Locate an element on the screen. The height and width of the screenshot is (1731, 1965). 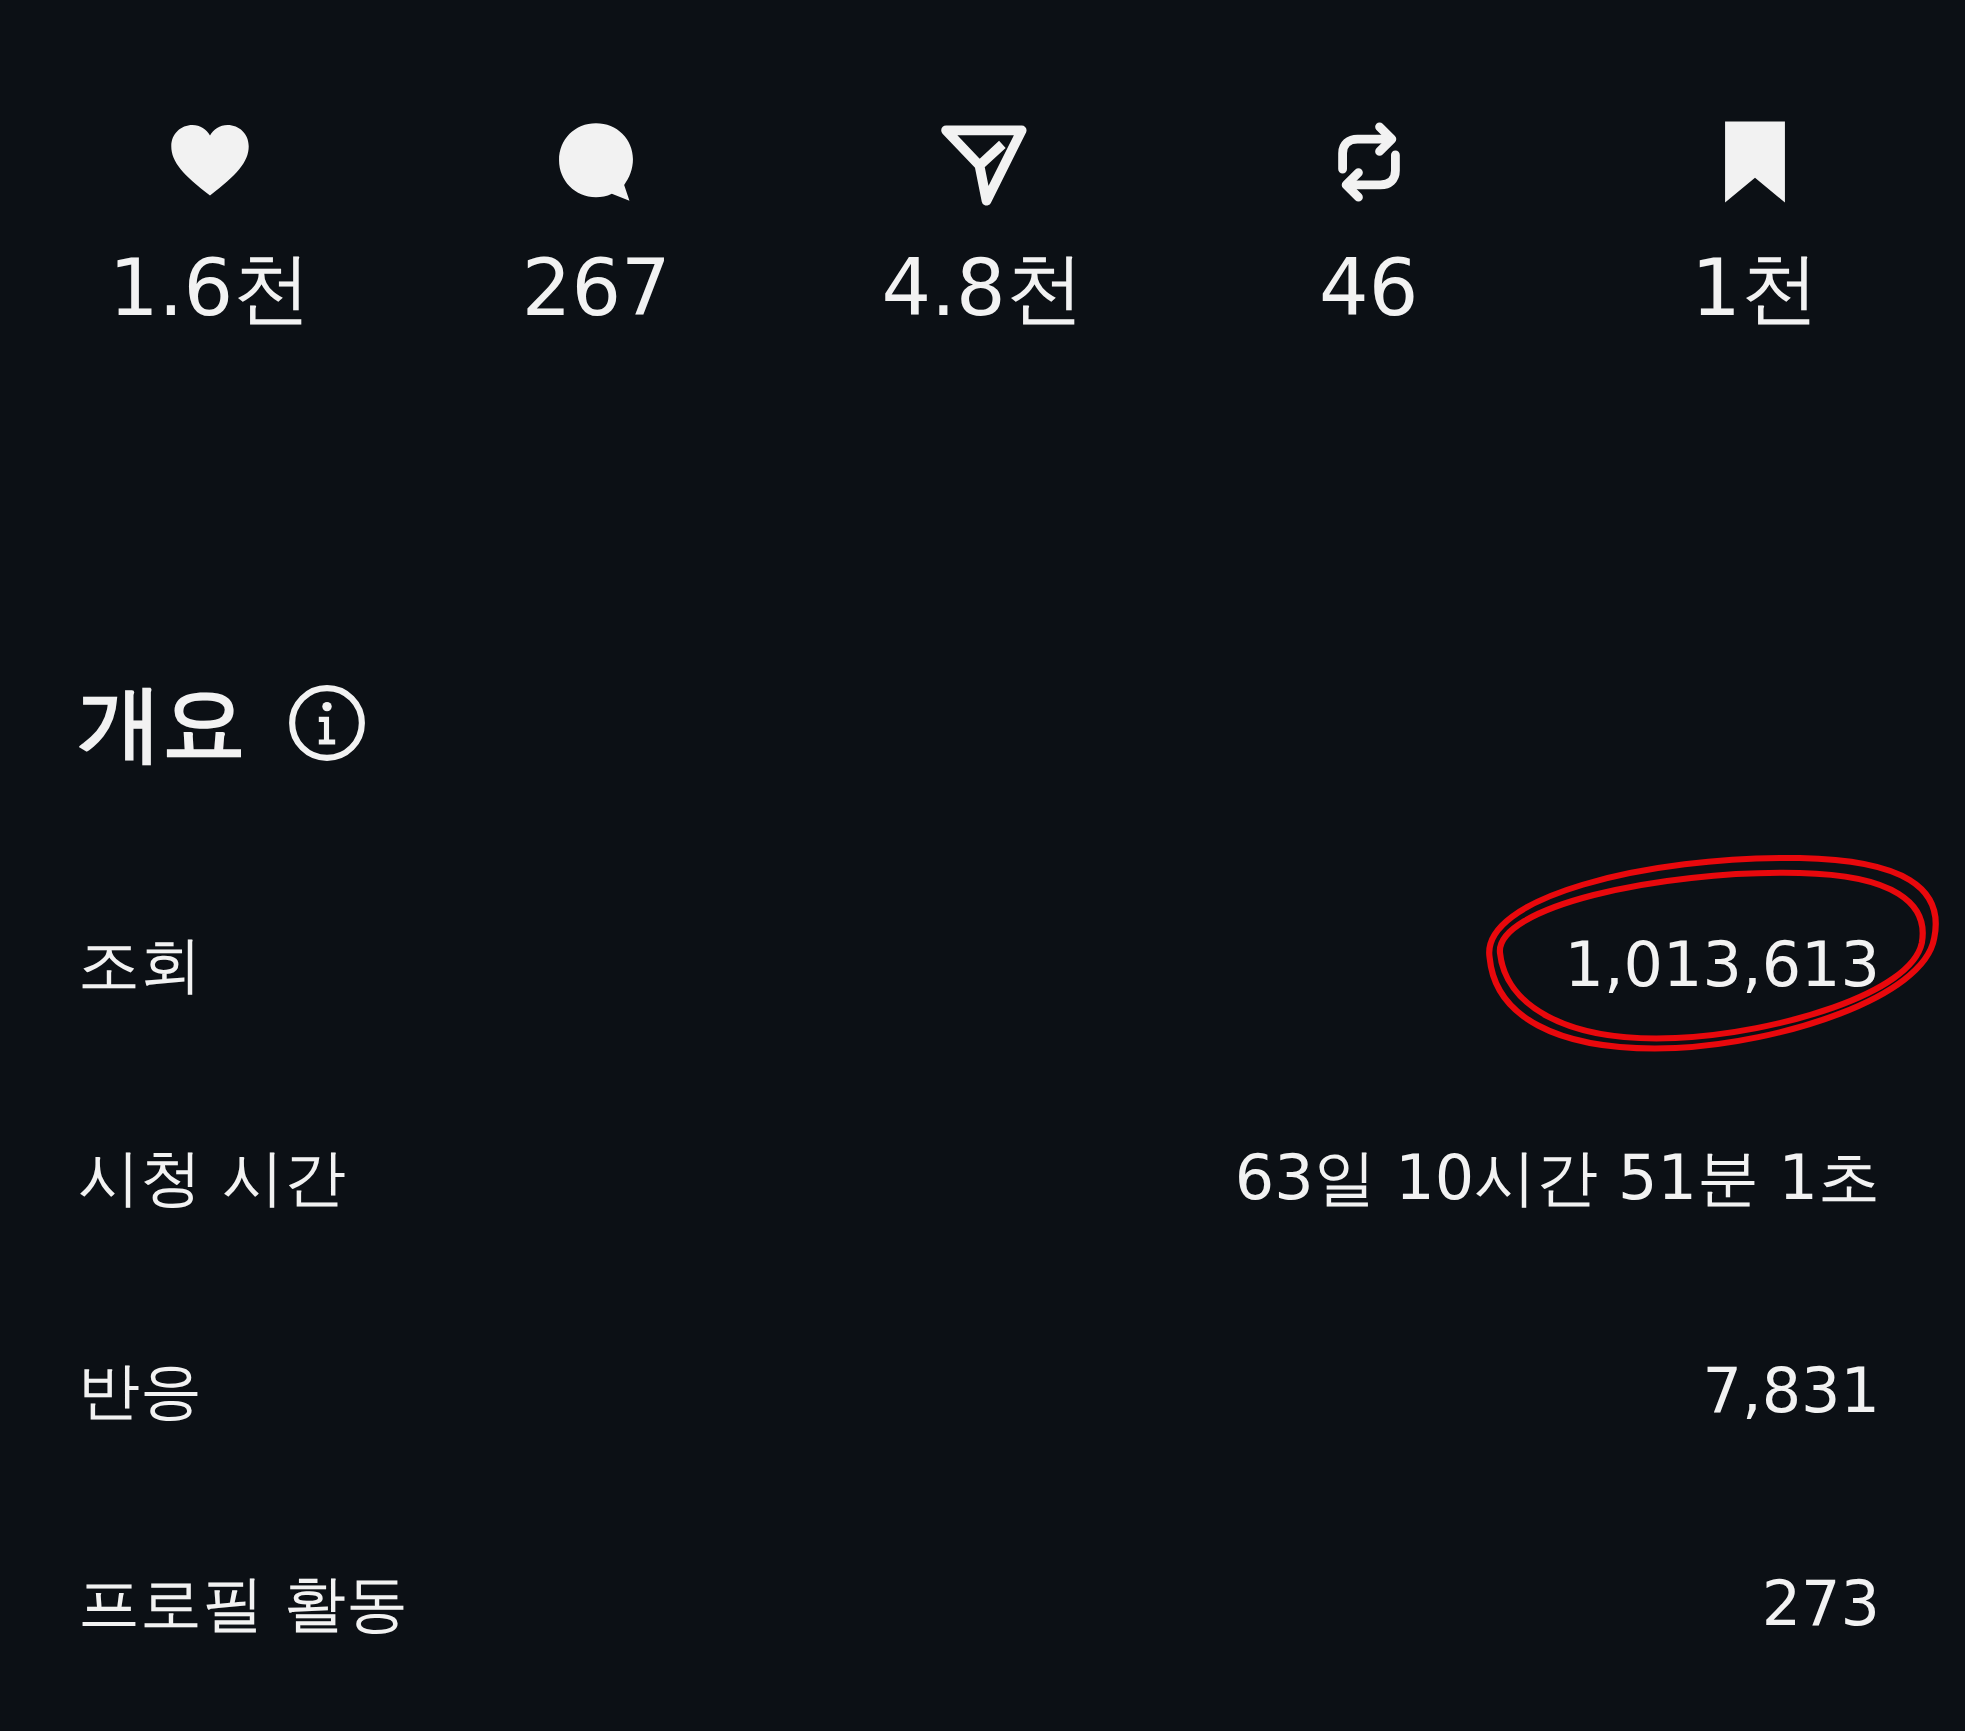
stat-count: 4.8천 is located at coordinates (982, 288).